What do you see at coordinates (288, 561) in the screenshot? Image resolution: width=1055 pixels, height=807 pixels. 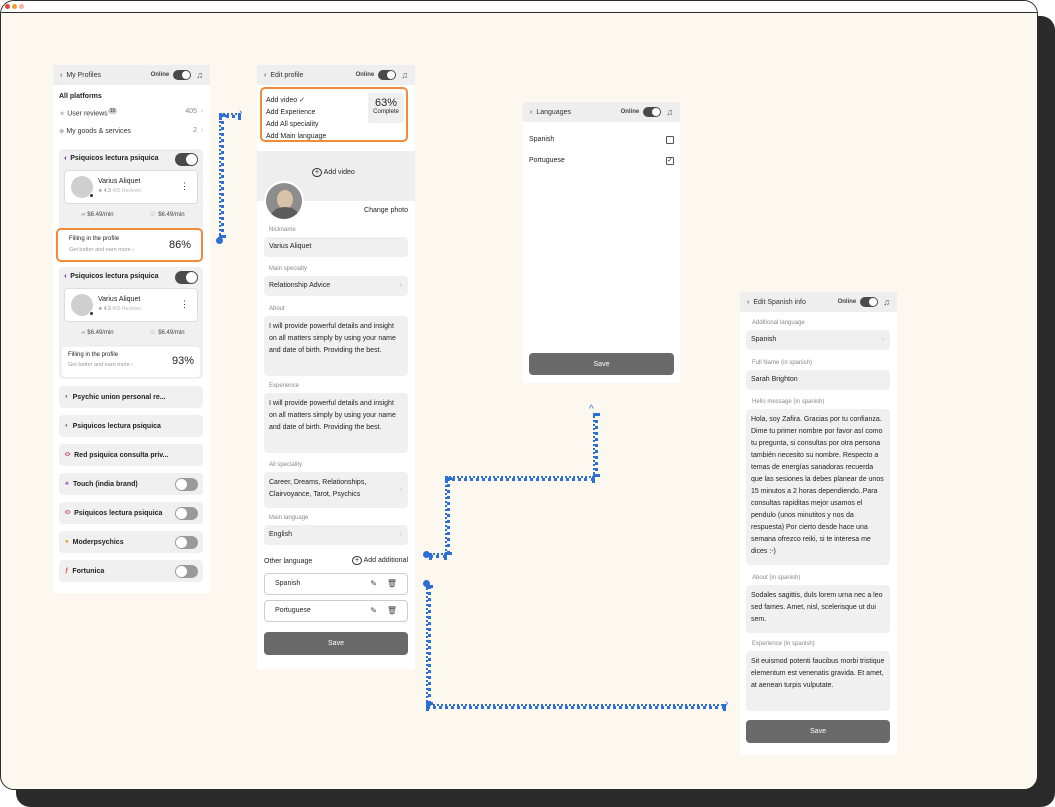 I see `other-language-label: Other language` at bounding box center [288, 561].